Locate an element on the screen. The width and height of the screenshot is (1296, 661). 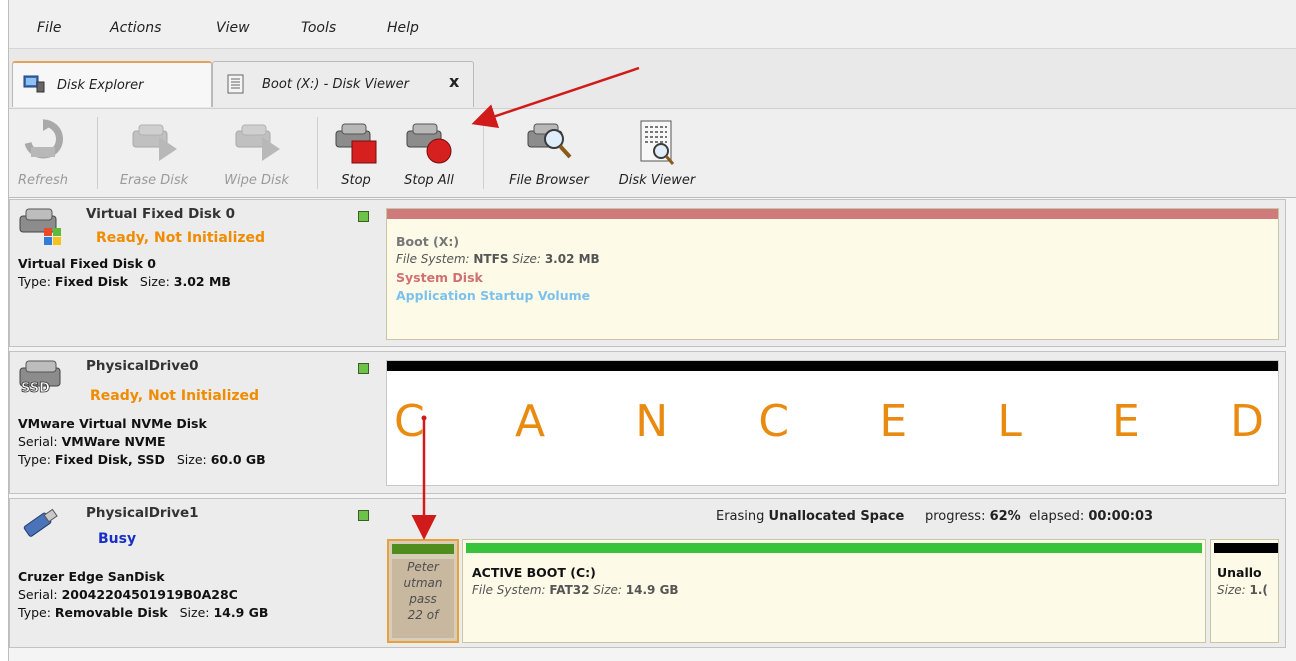
serial-value: VMWare NVME is located at coordinates (113, 441).